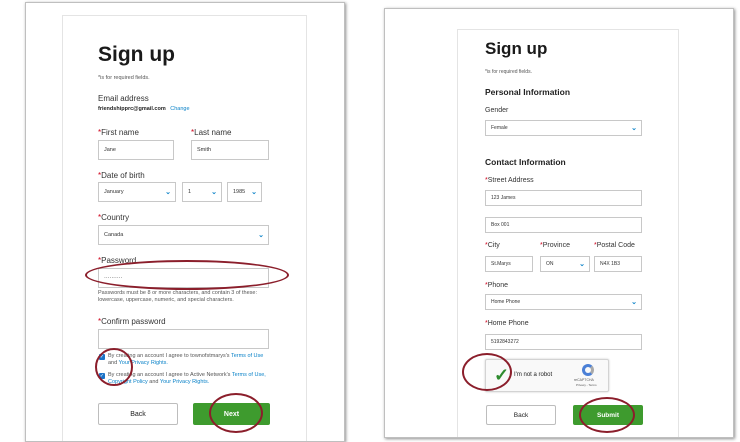 The width and height of the screenshot is (740, 442). I want to click on country-label: *Country, so click(114, 217).